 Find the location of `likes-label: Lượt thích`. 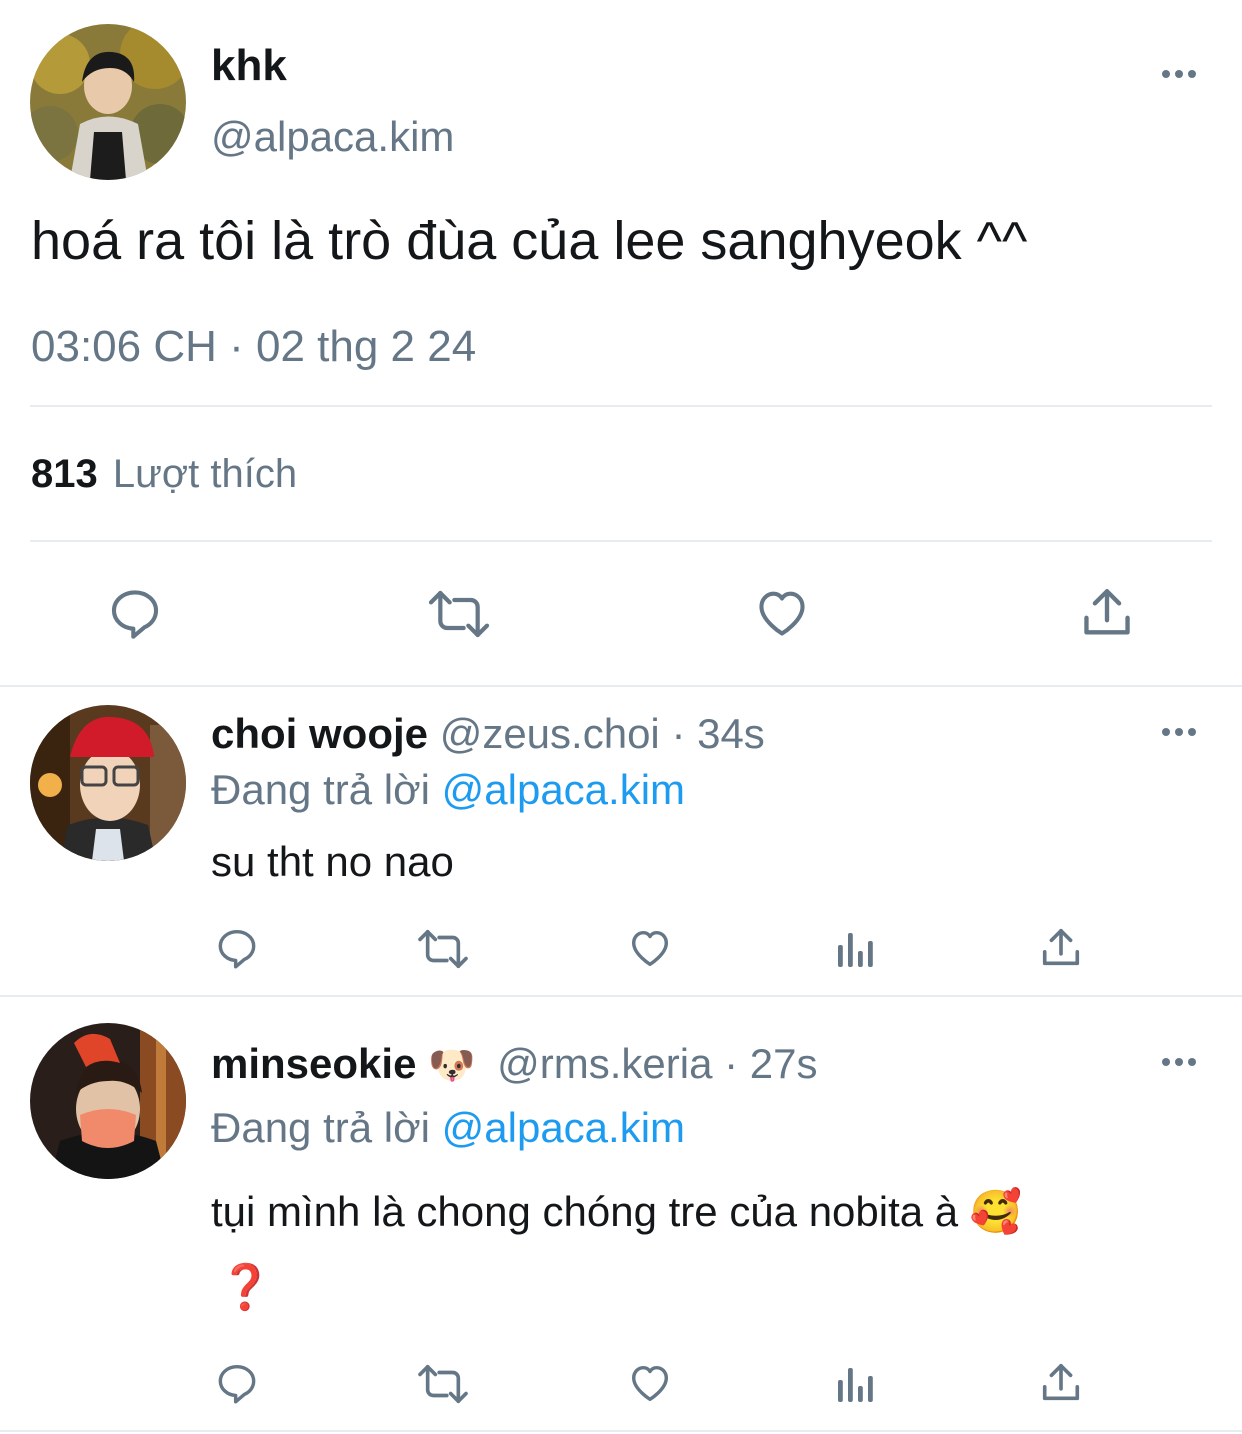

likes-label: Lượt thích is located at coordinates (205, 474).